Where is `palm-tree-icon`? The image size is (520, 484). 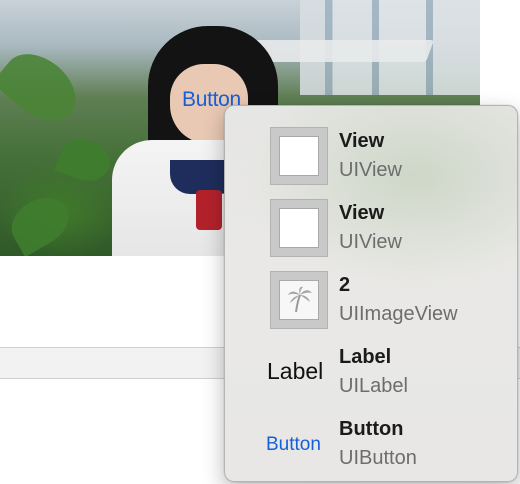
palm-tree-icon is located at coordinates (300, 299).